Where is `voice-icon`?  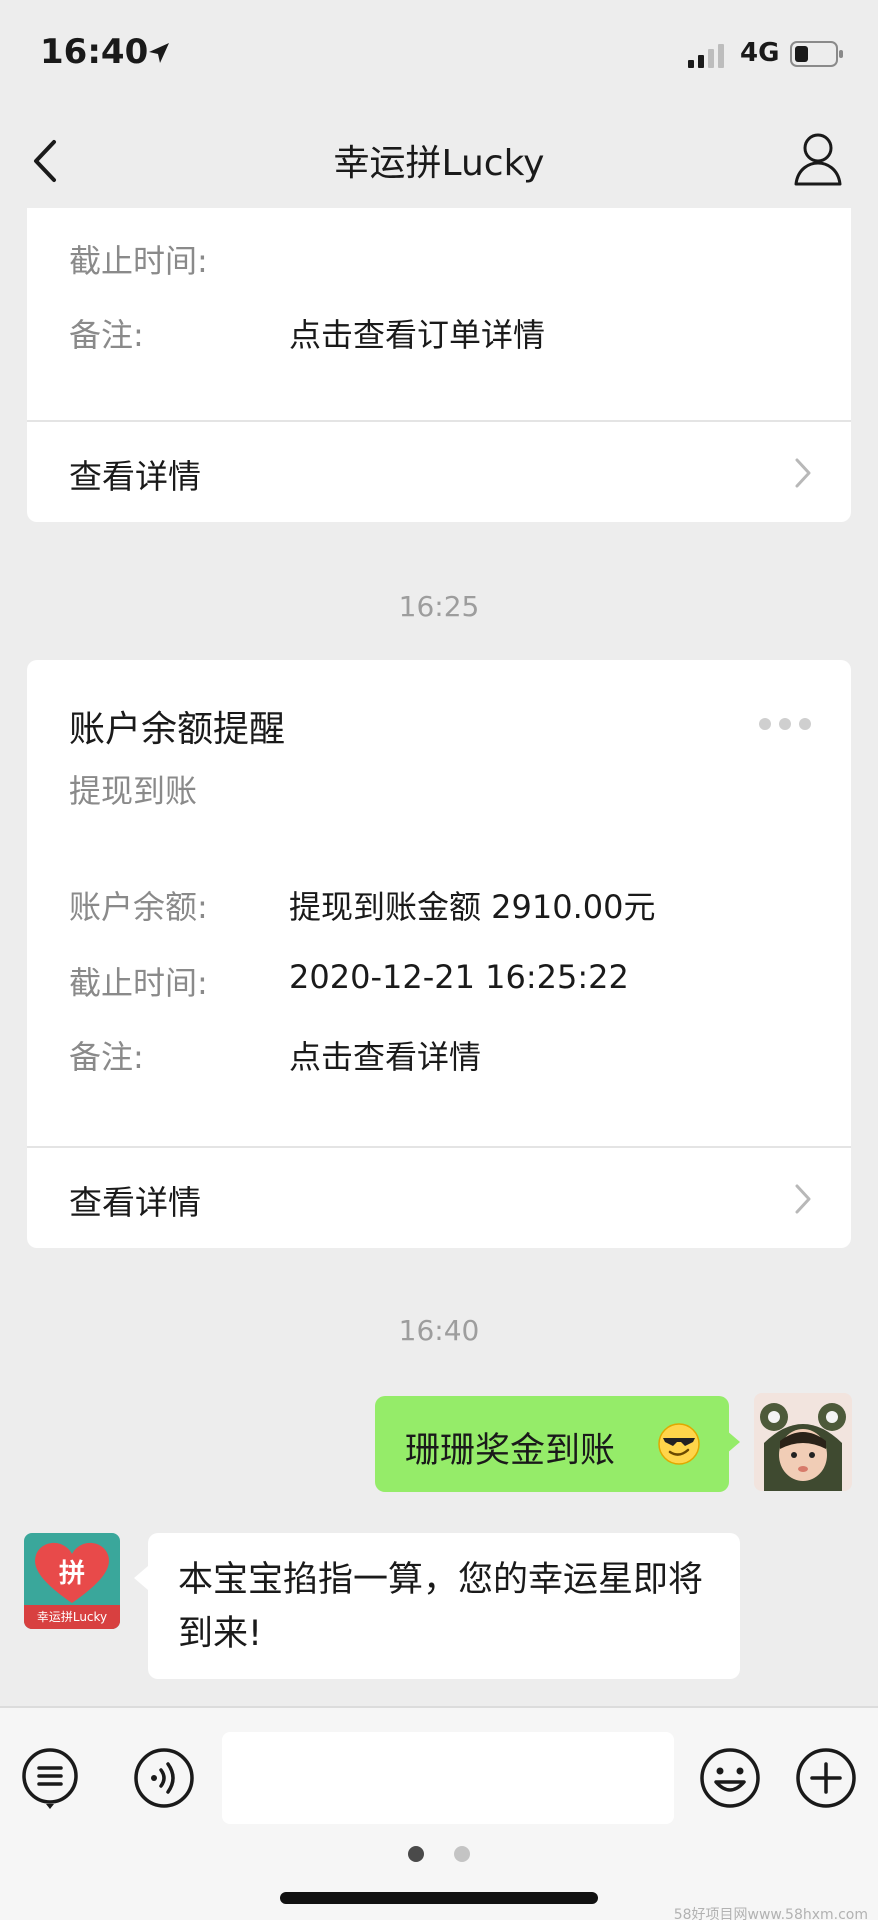 voice-icon is located at coordinates (164, 1778).